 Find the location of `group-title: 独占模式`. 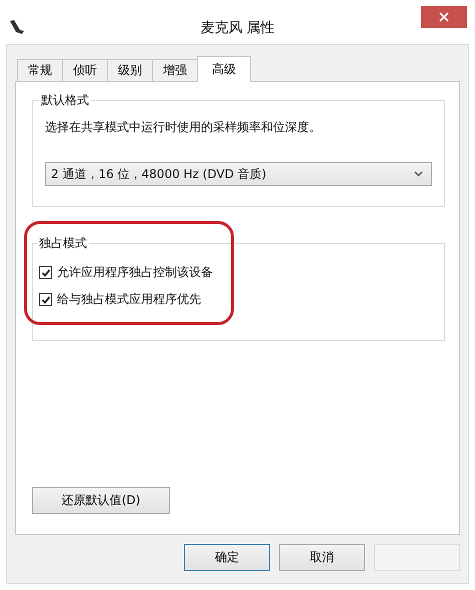

group-title: 独占模式 is located at coordinates (63, 243).